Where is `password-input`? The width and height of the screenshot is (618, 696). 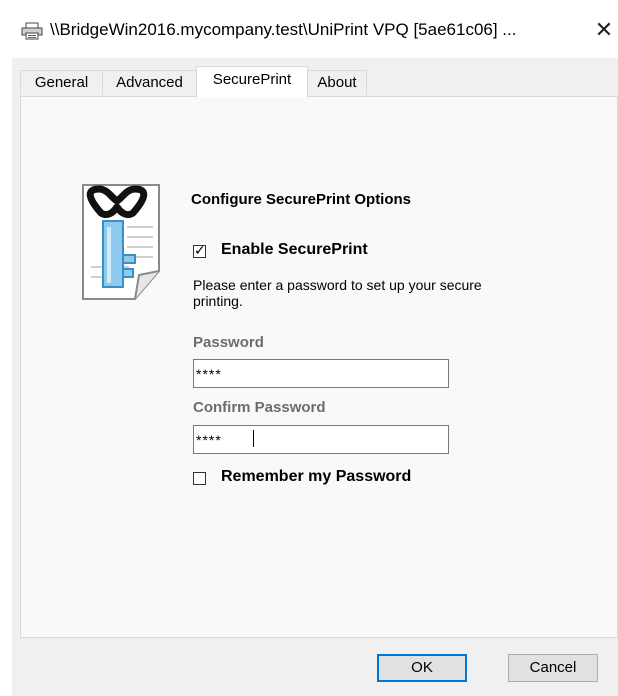 password-input is located at coordinates (321, 373).